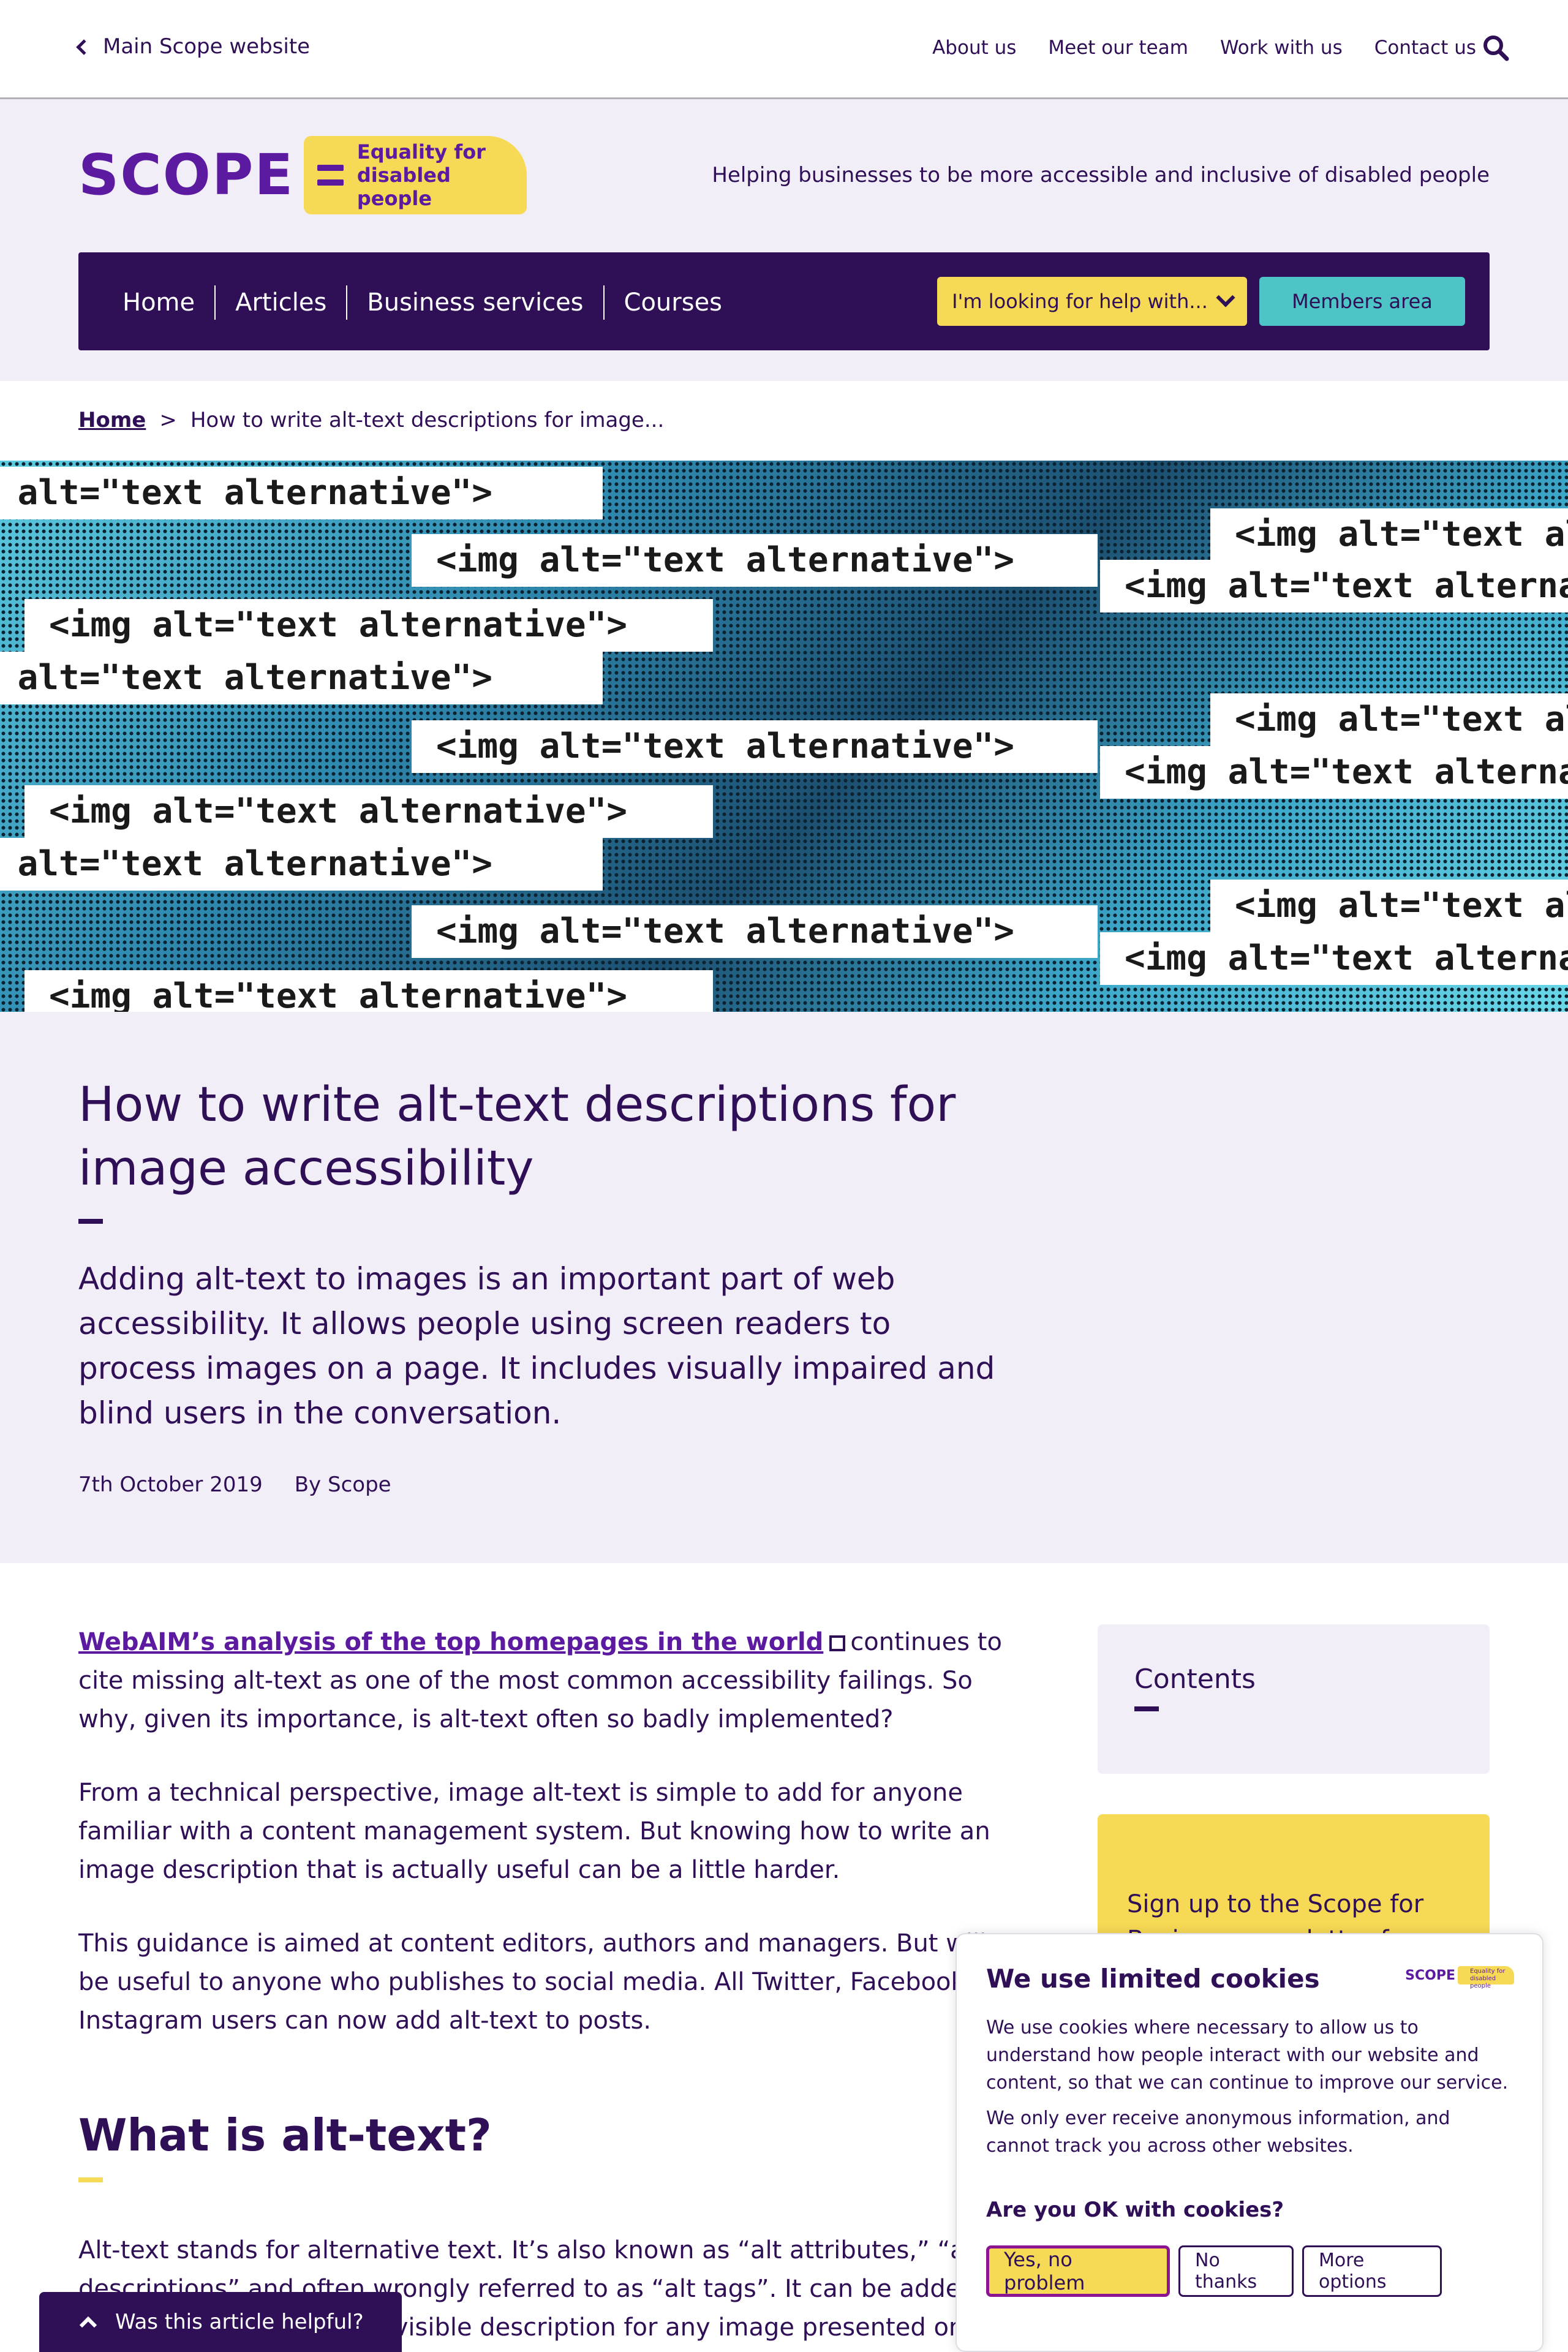  Describe the element at coordinates (1430, 1975) in the screenshot. I see `cookie-logo-wordmark: SCOPE` at that location.